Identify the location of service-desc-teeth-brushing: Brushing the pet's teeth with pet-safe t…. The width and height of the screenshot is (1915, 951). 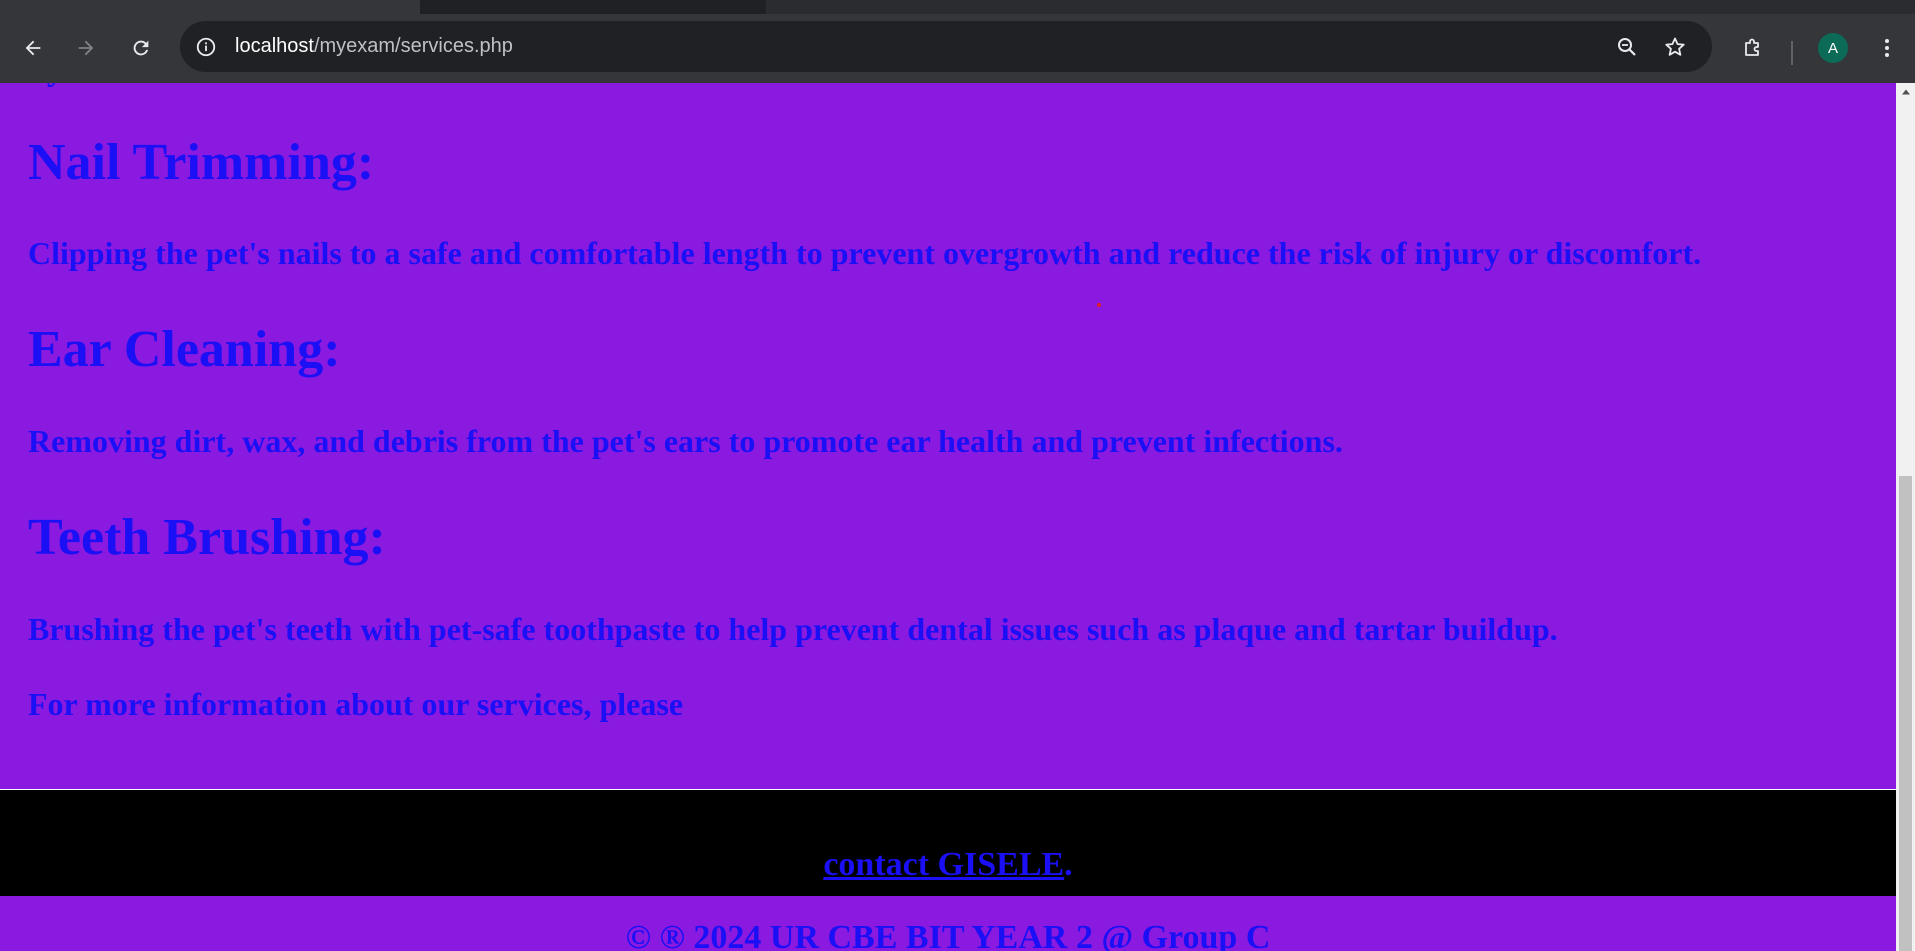
(793, 629).